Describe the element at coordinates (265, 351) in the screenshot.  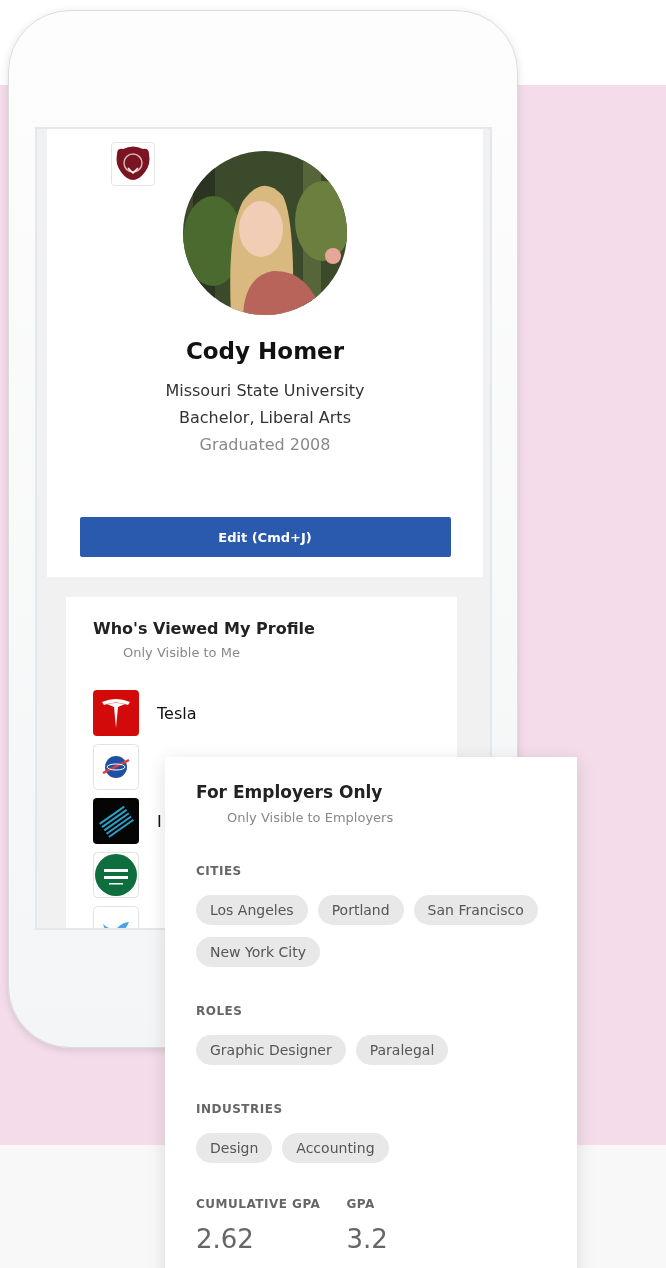
I see `person-name: Cody Homer` at that location.